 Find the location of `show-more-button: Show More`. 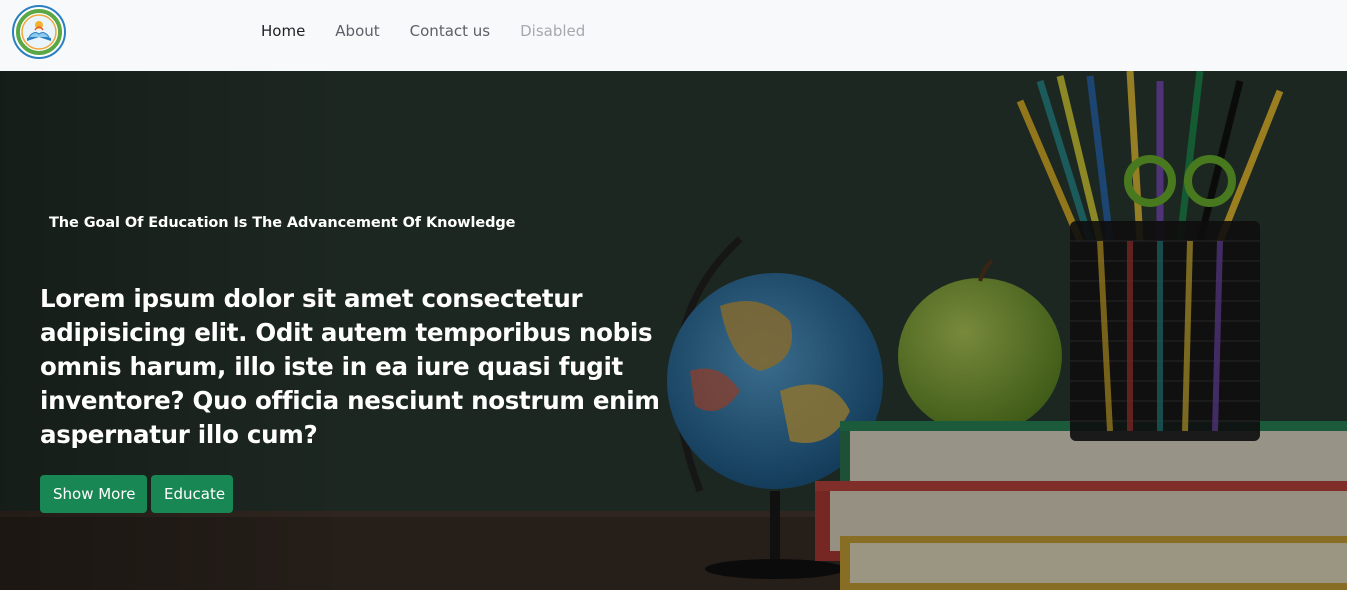

show-more-button: Show More is located at coordinates (93, 494).